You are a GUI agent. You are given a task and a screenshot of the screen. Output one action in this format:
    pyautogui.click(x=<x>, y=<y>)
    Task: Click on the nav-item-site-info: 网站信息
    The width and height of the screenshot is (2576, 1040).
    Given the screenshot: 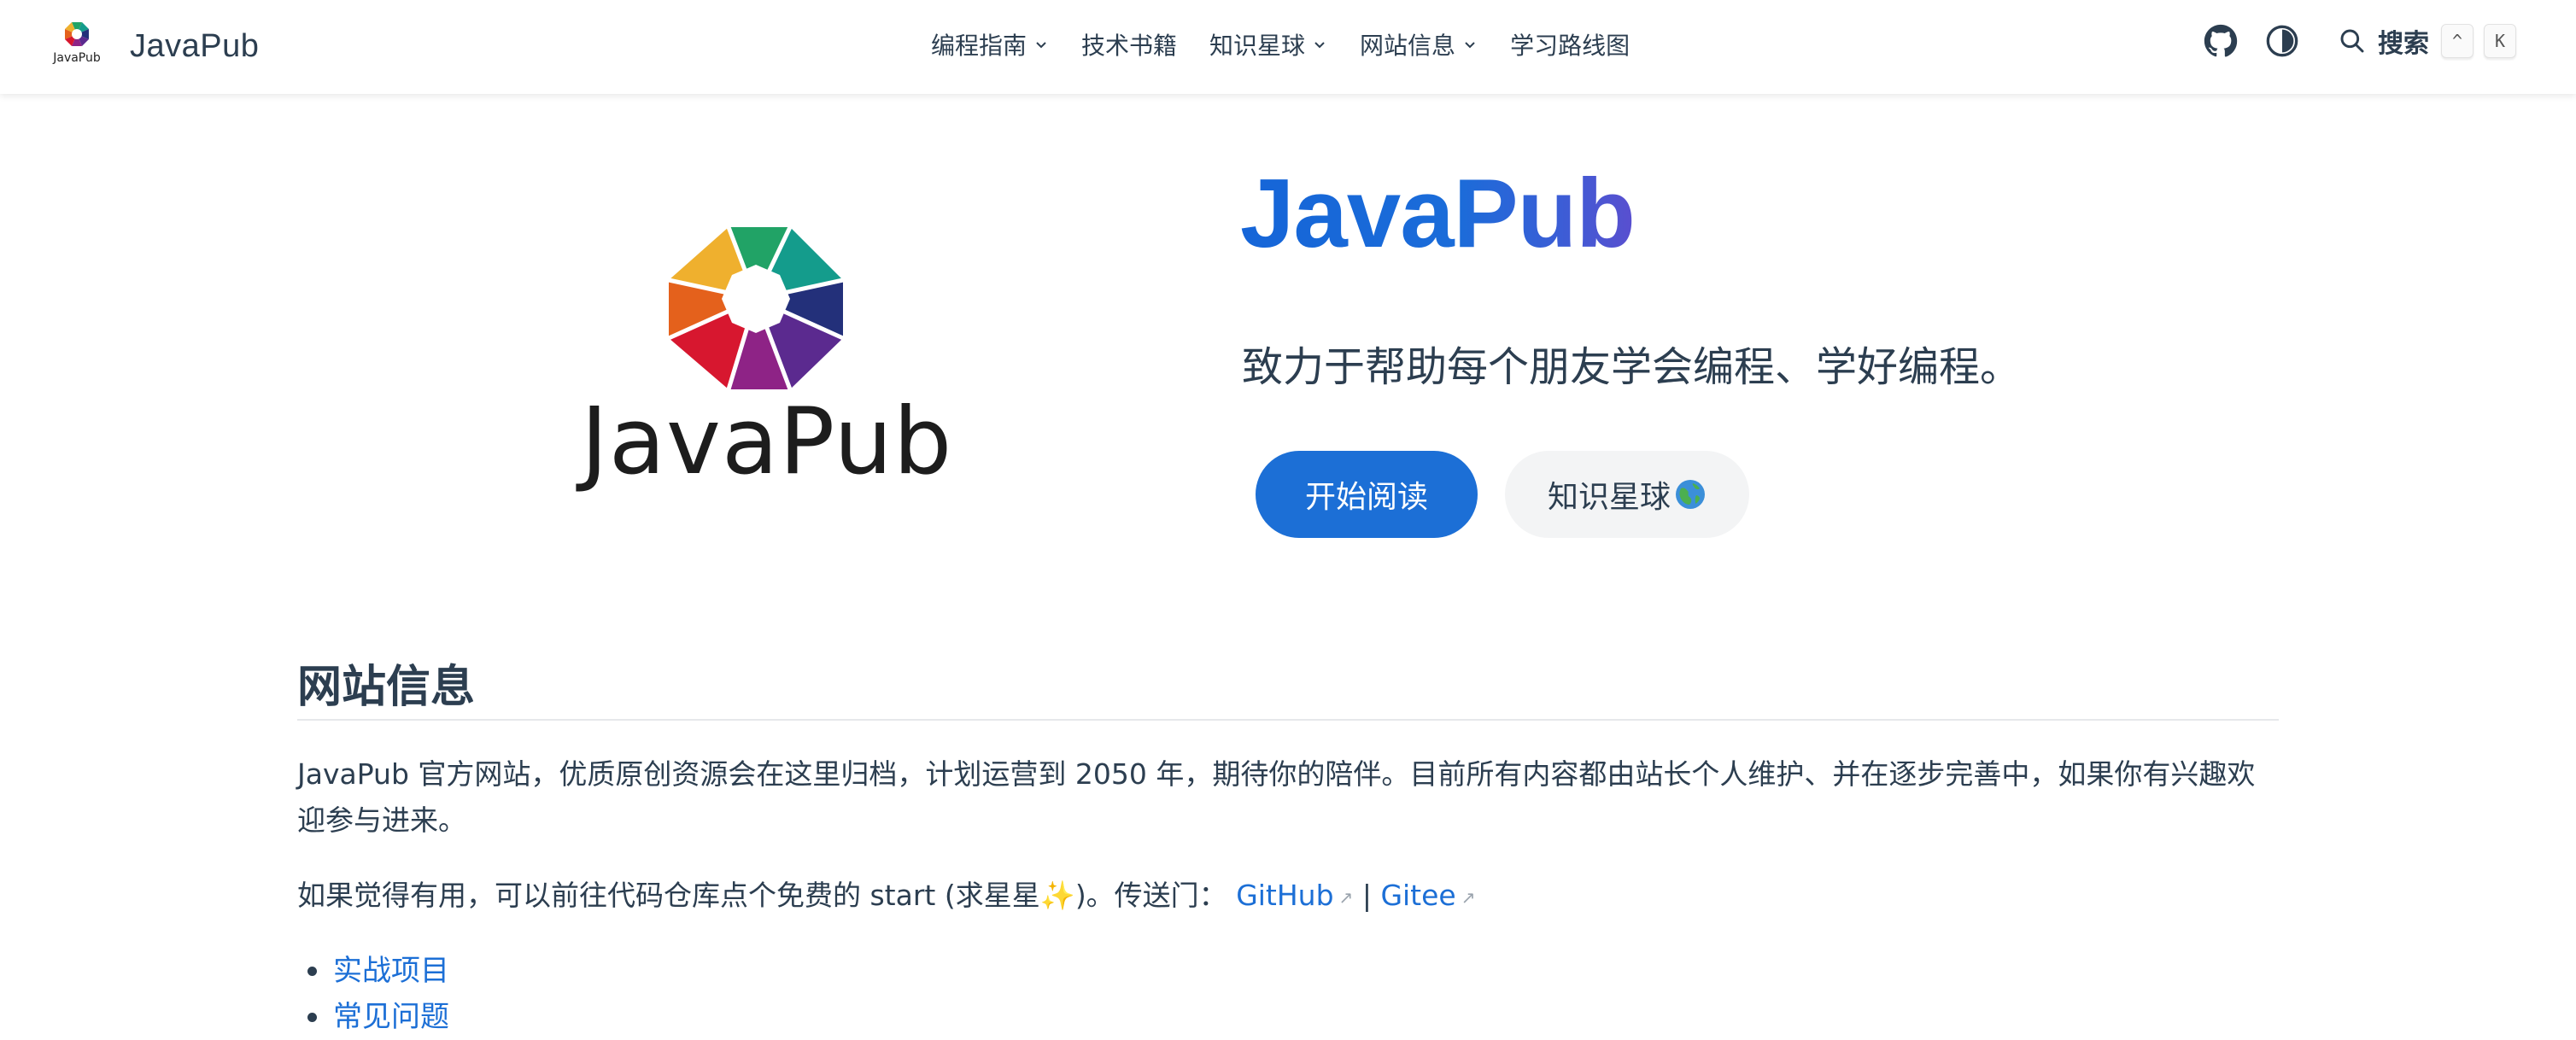 What is the action you would take?
    pyautogui.click(x=1419, y=44)
    